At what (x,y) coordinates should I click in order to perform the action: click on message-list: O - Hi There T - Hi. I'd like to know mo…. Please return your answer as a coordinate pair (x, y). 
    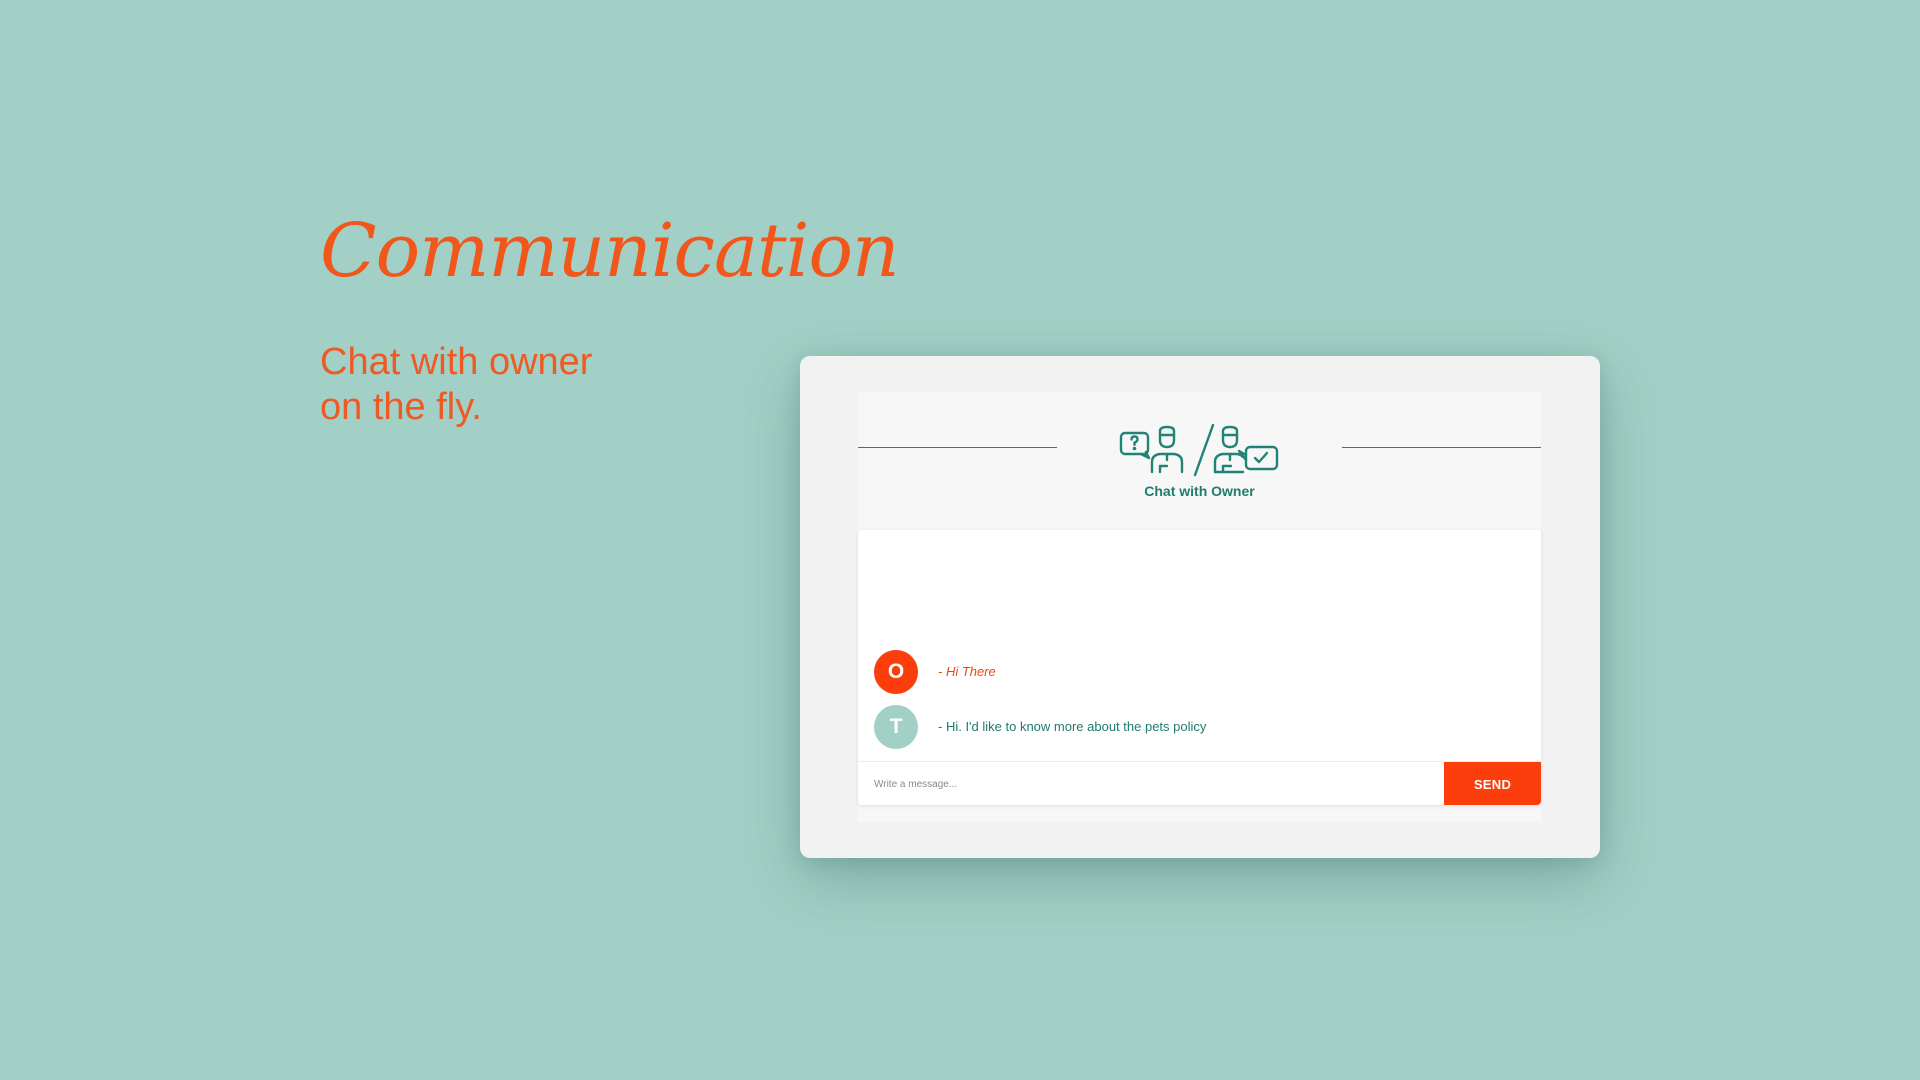
    Looking at the image, I should click on (1199, 645).